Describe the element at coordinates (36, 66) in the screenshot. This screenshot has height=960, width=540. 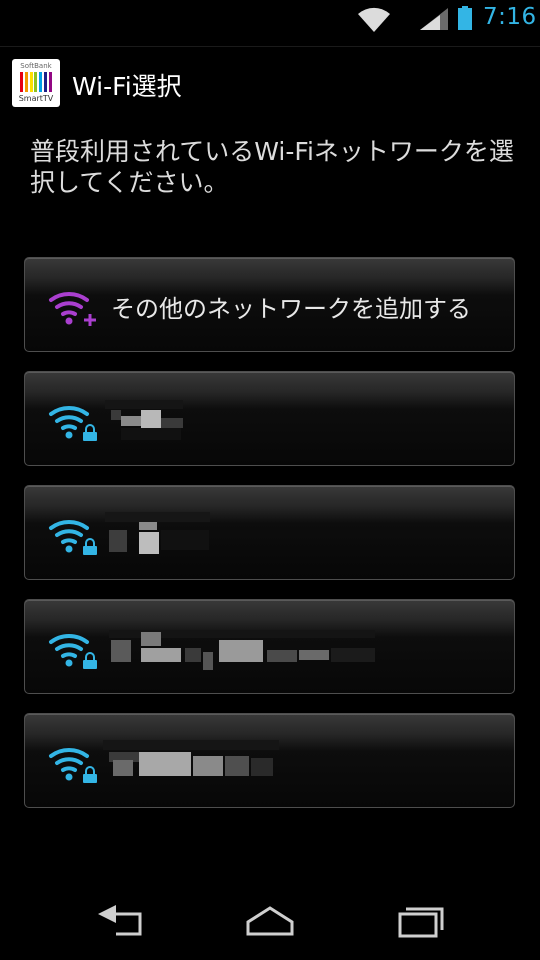
I see `app-icon-brand: SoftBank` at that location.